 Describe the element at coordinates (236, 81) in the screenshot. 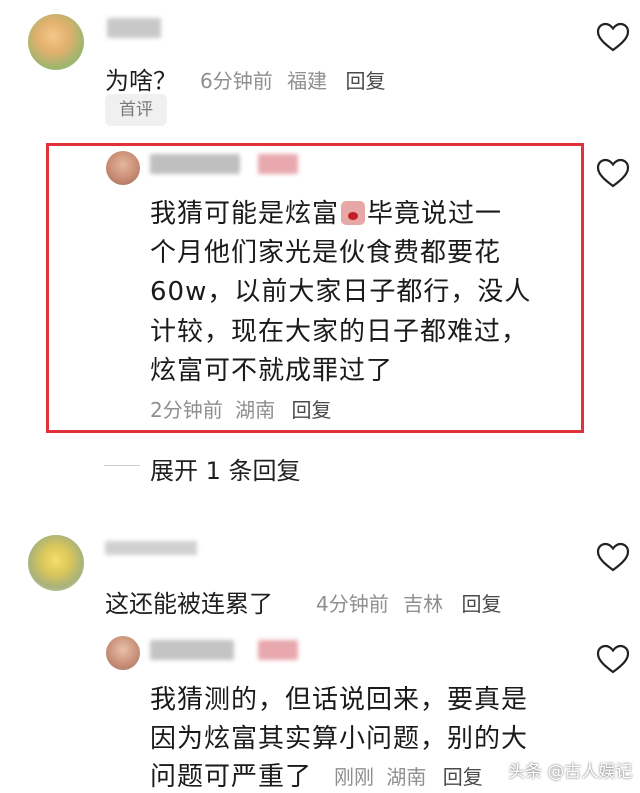

I see `comment-time: 6分钟前` at that location.